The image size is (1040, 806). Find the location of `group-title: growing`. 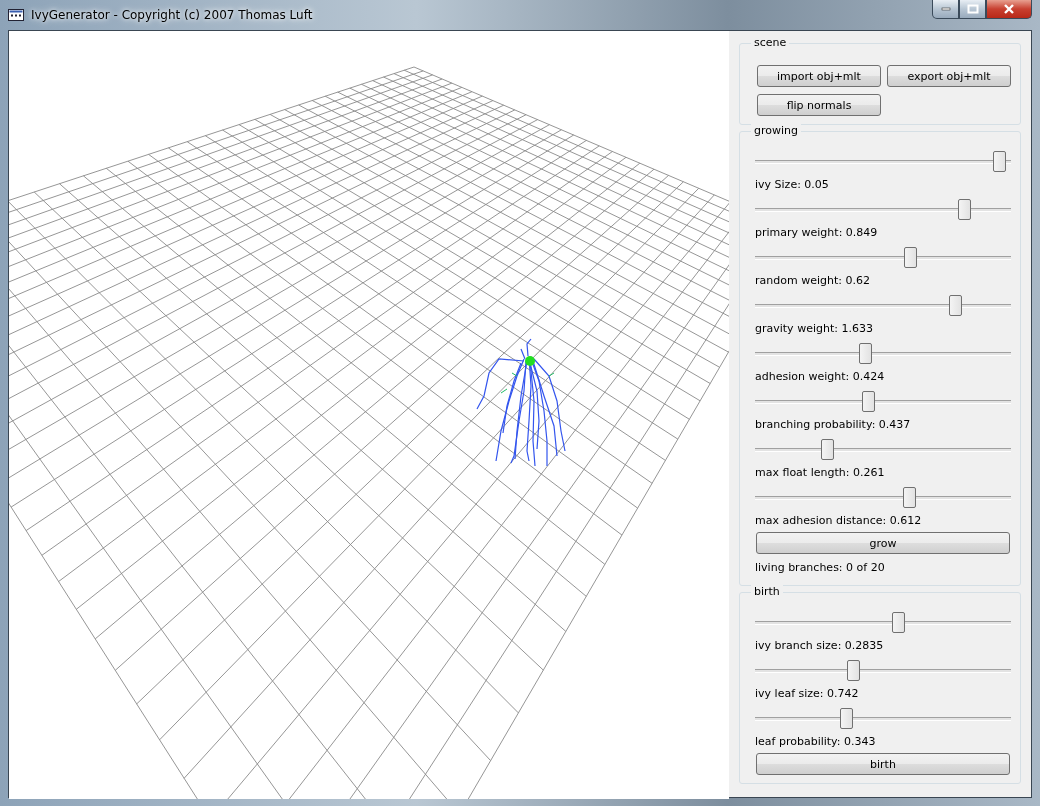

group-title: growing is located at coordinates (776, 130).